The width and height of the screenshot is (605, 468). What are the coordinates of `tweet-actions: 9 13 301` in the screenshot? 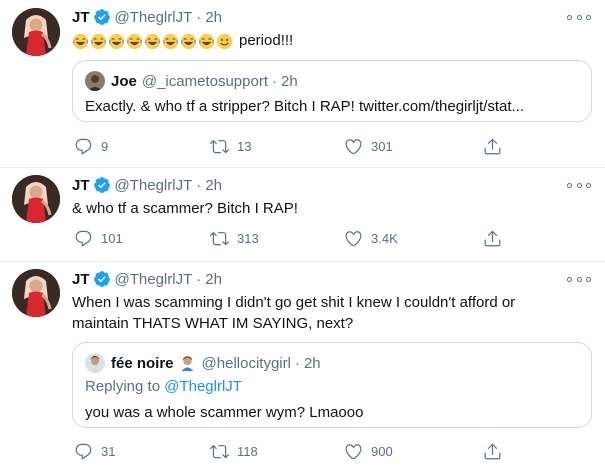 It's located at (292, 146).